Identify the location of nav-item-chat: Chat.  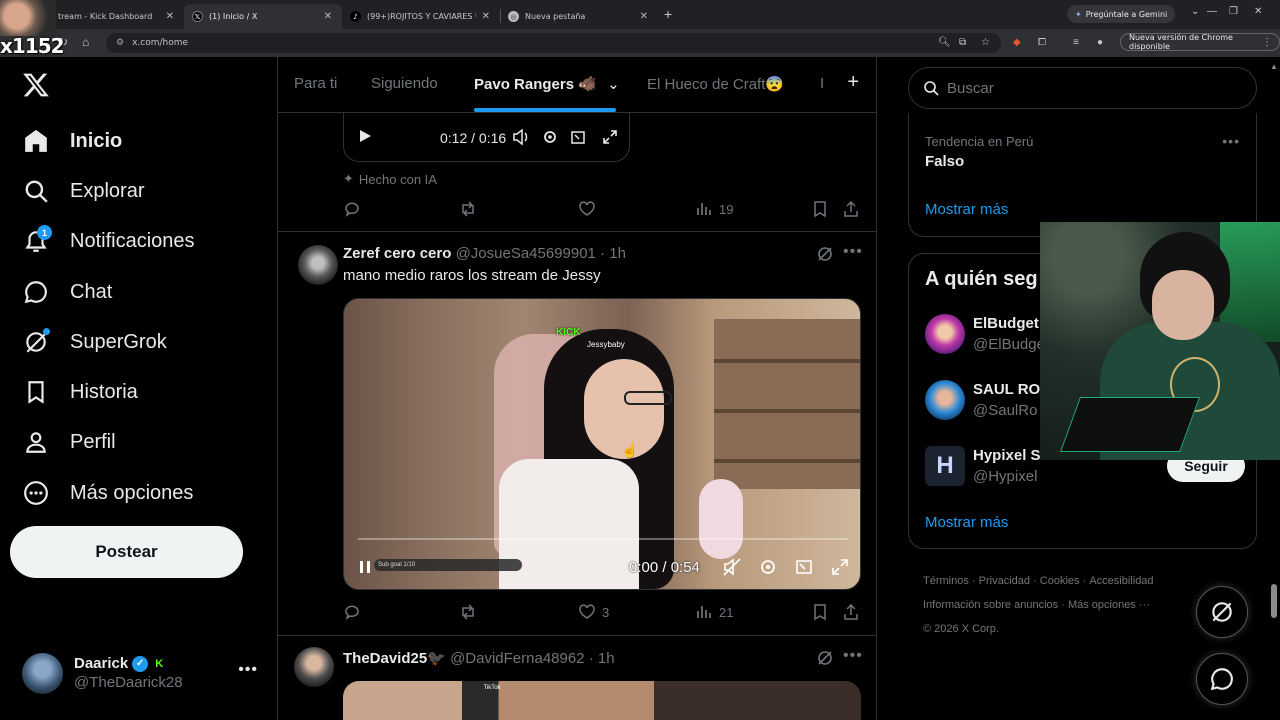
(67, 292).